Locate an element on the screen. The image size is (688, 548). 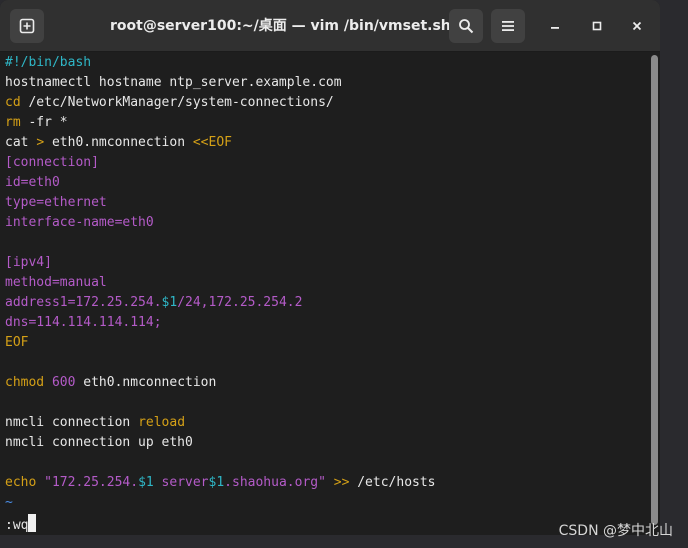
search-icon is located at coordinates (466, 26).